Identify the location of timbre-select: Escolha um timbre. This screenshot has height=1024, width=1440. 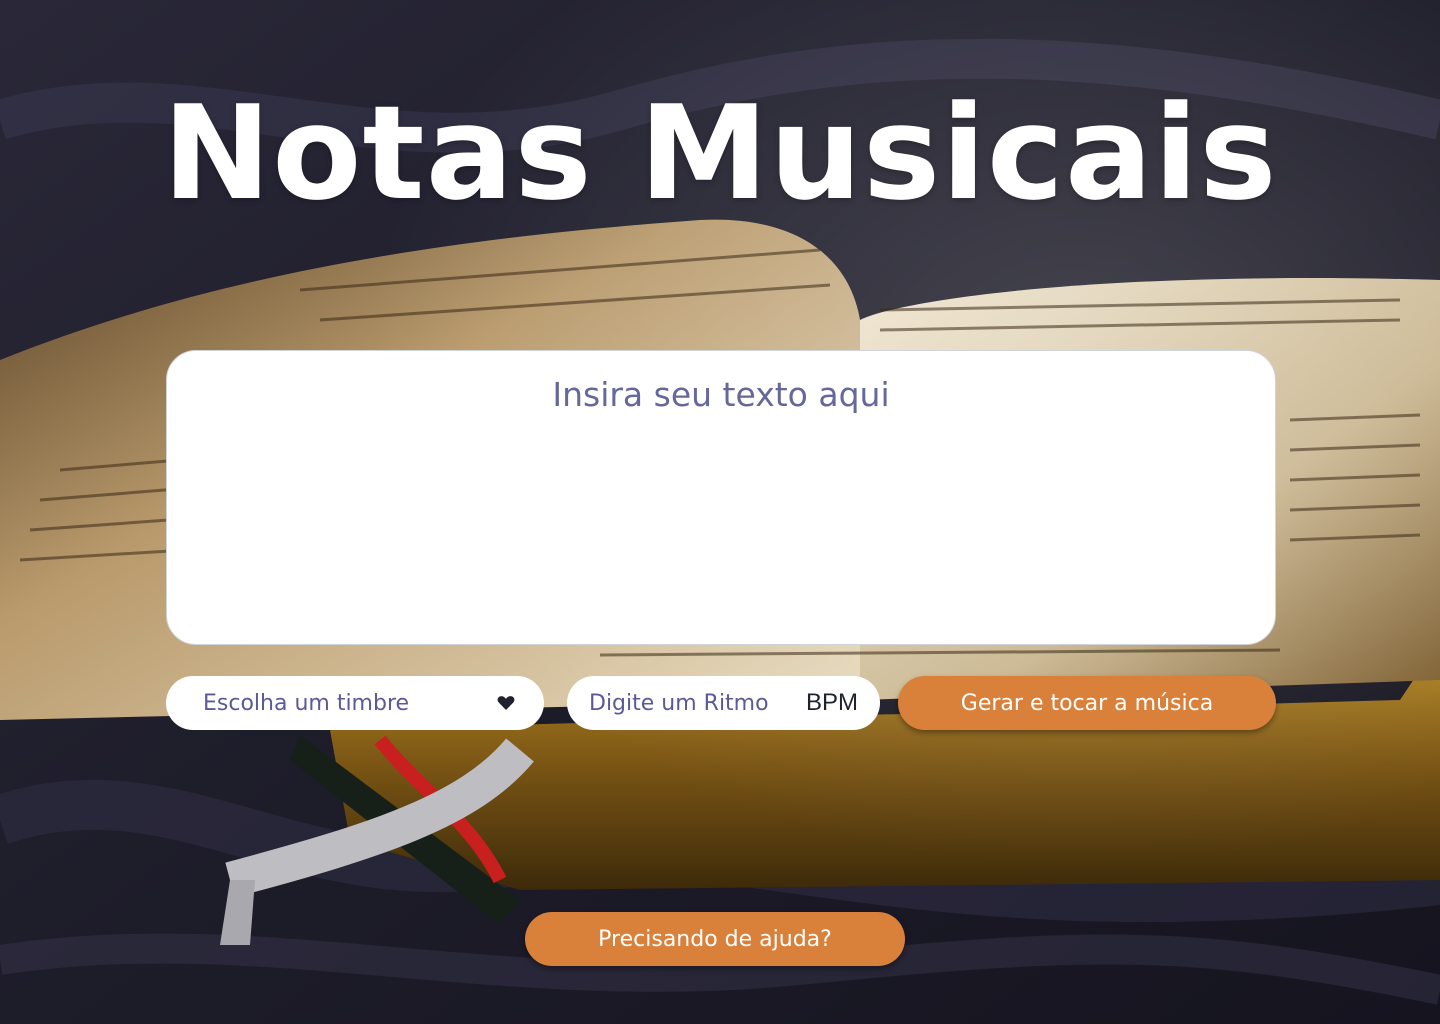
(355, 703).